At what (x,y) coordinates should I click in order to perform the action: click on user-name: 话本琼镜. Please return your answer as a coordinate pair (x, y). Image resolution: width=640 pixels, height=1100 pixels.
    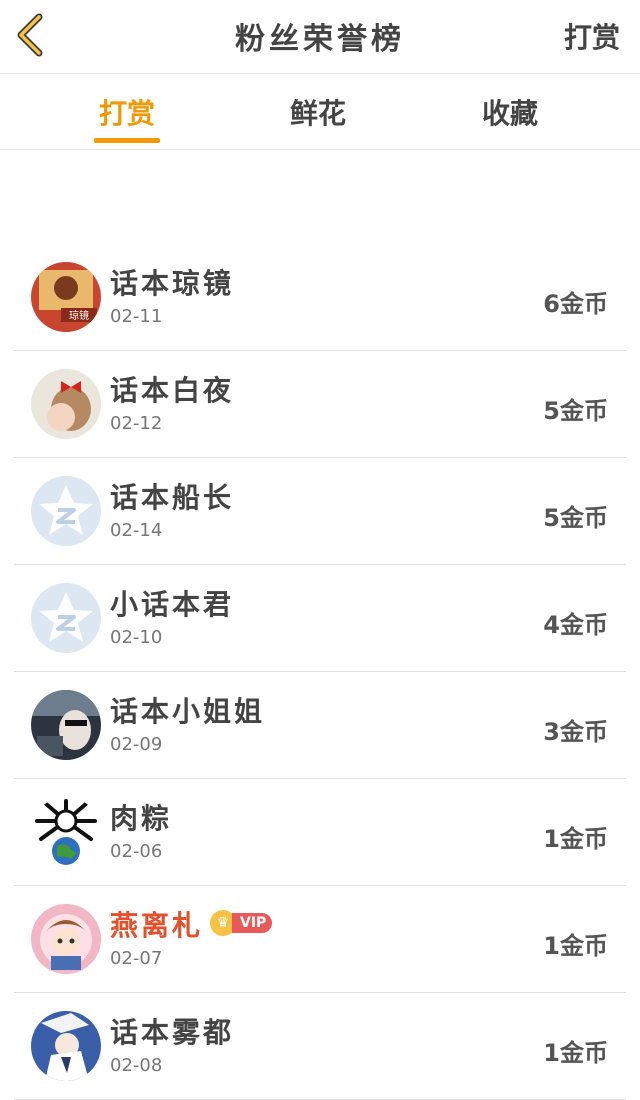
    Looking at the image, I should click on (172, 283).